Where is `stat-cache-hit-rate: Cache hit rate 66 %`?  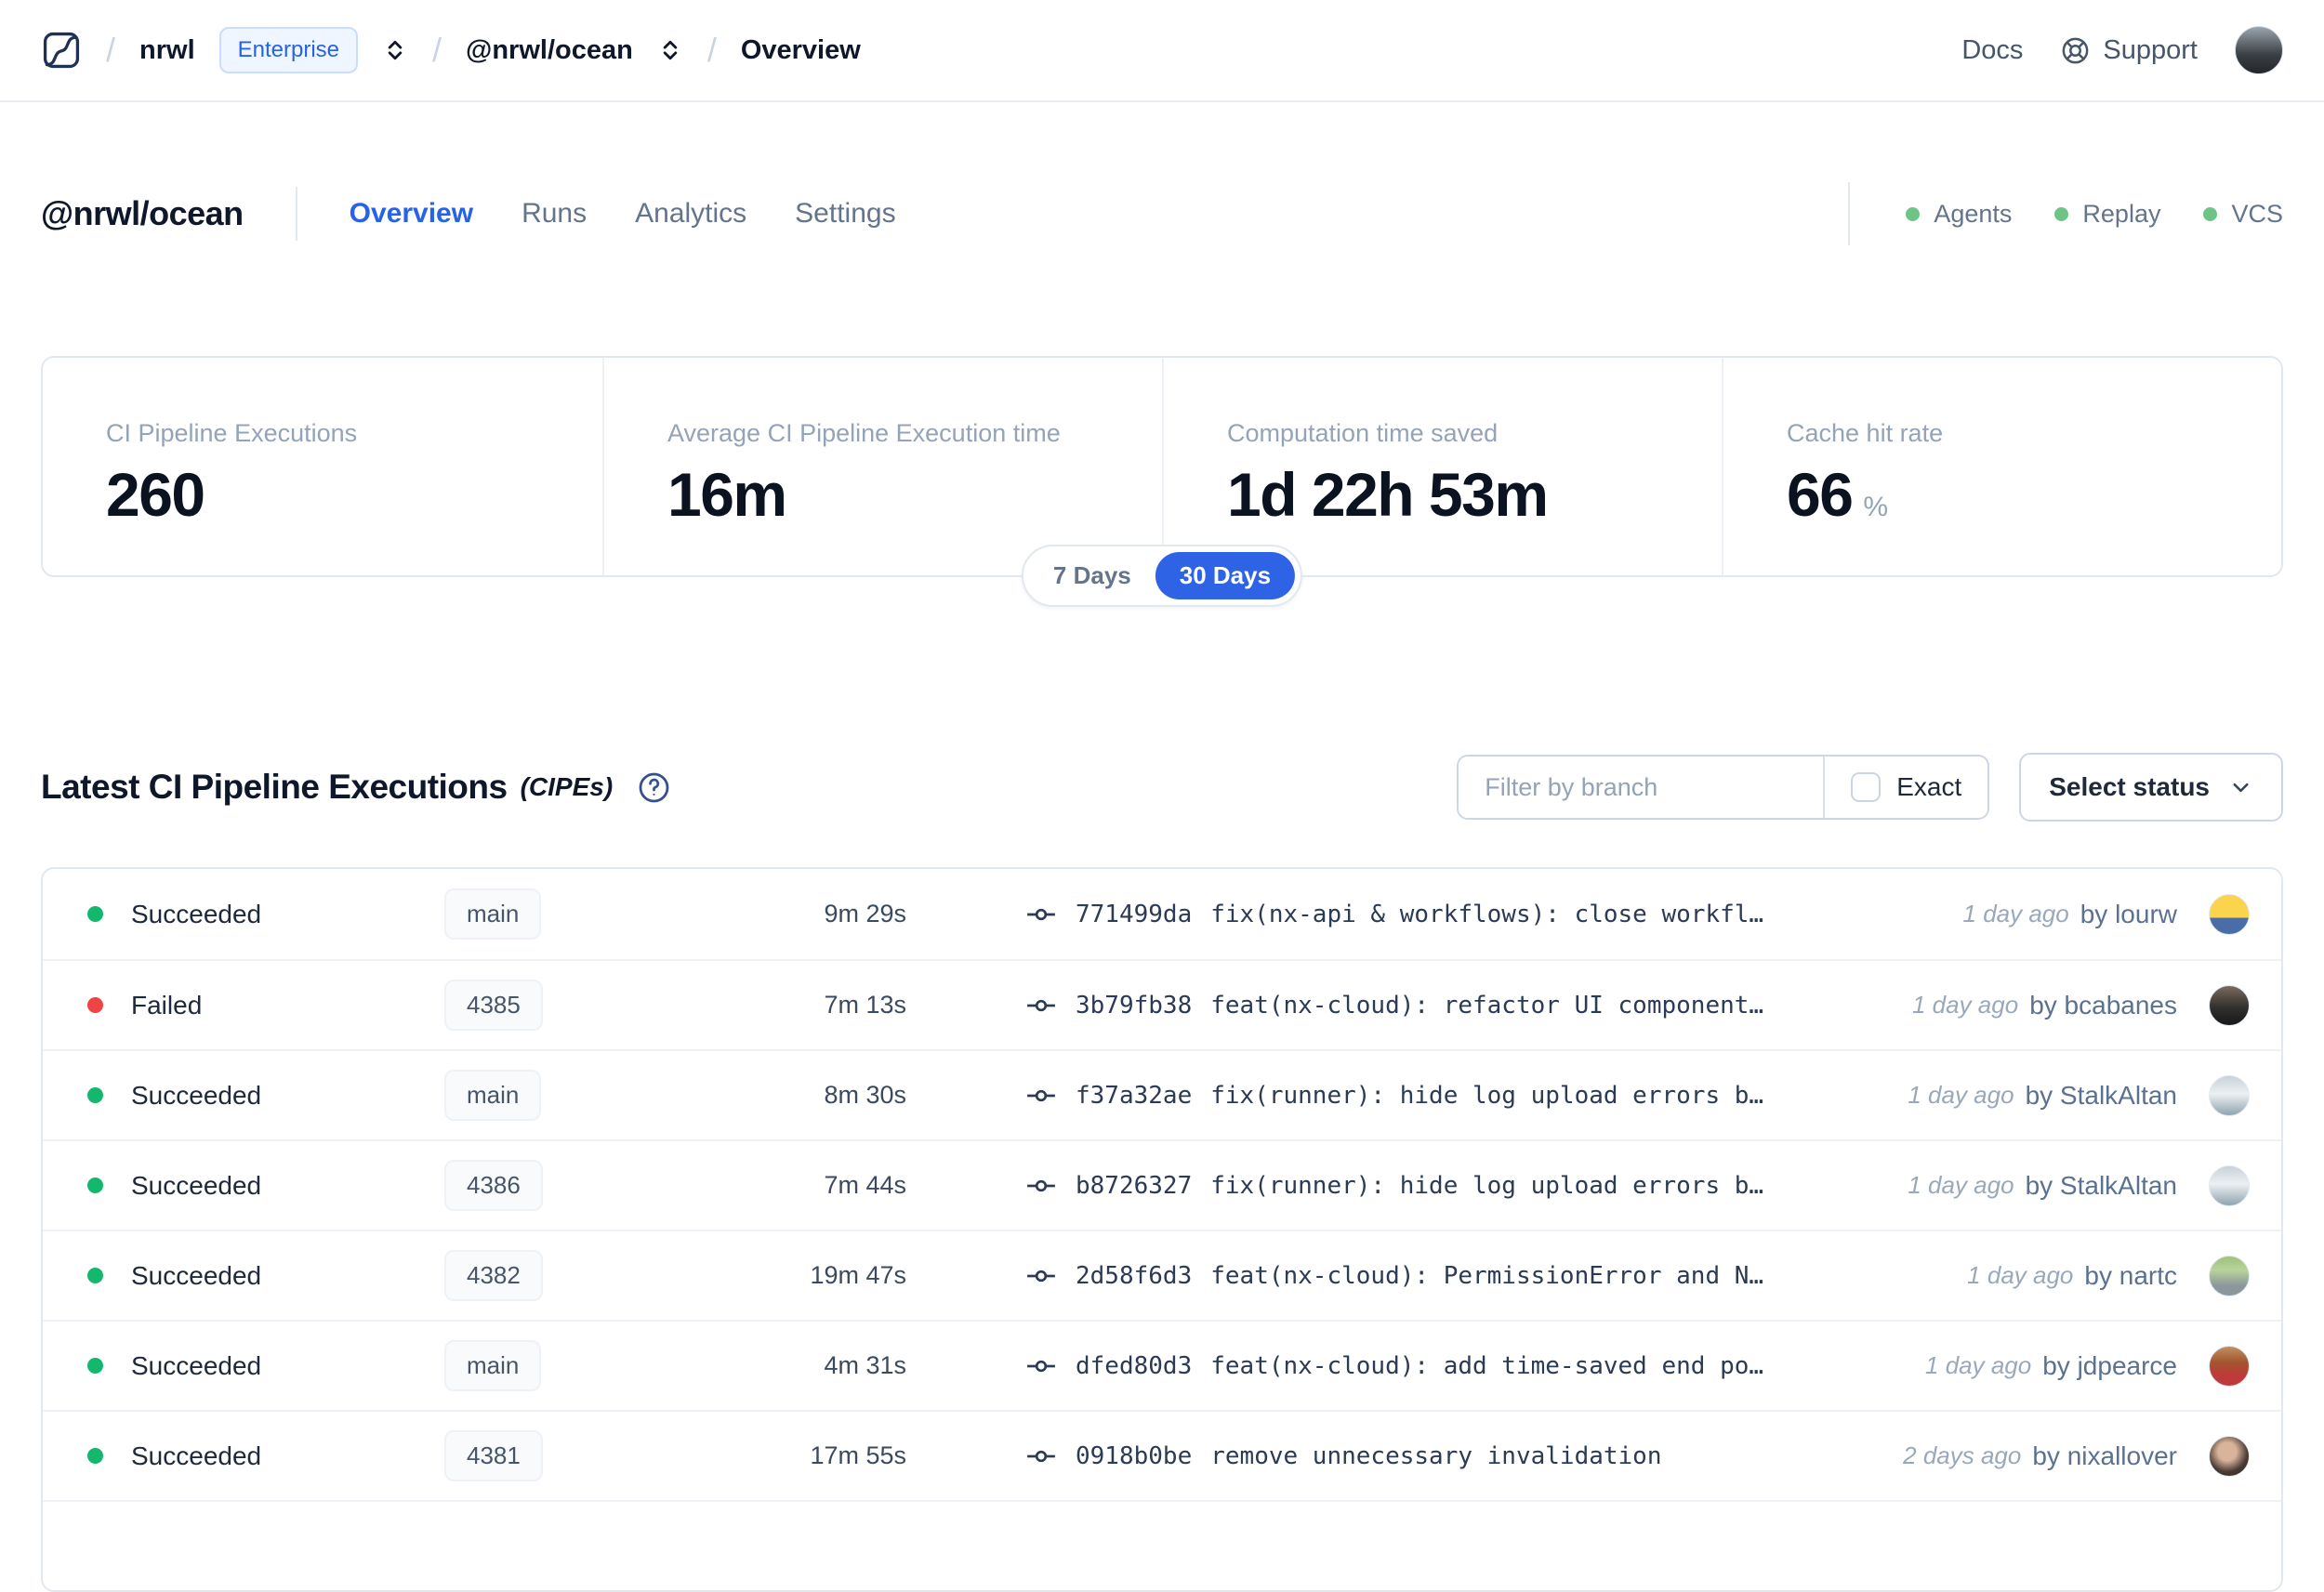 stat-cache-hit-rate: Cache hit rate 66 % is located at coordinates (2001, 466).